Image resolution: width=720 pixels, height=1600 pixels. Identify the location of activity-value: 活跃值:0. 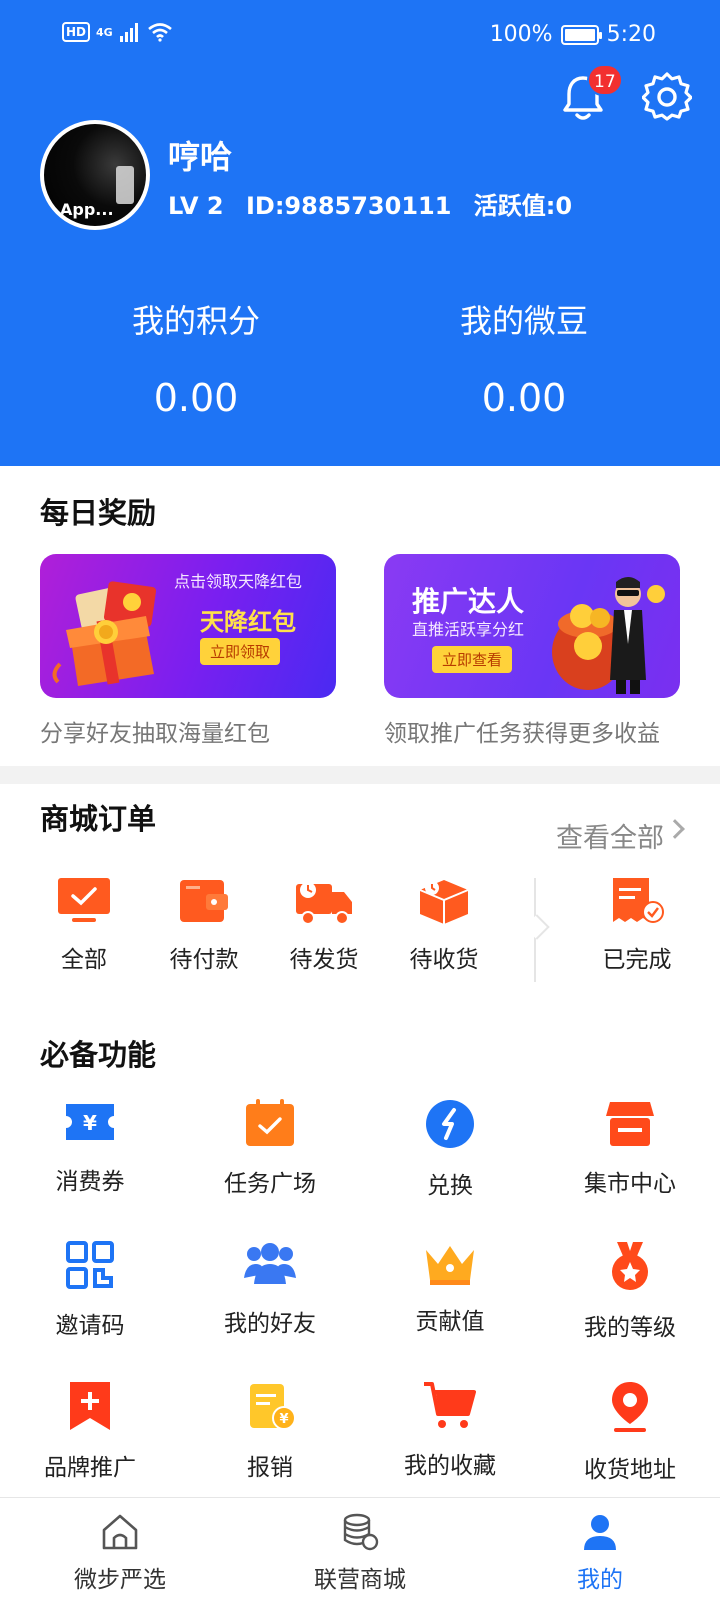
(523, 206).